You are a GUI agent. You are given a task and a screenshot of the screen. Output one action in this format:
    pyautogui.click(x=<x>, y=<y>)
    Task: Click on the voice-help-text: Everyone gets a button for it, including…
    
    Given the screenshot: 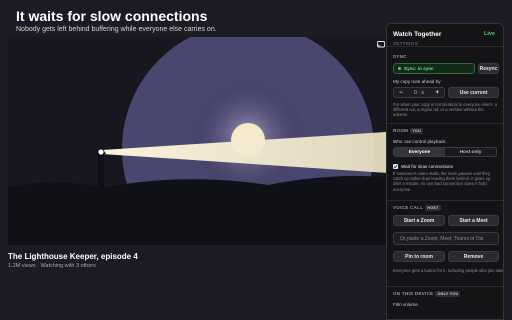 What is the action you would take?
    pyautogui.click(x=448, y=270)
    